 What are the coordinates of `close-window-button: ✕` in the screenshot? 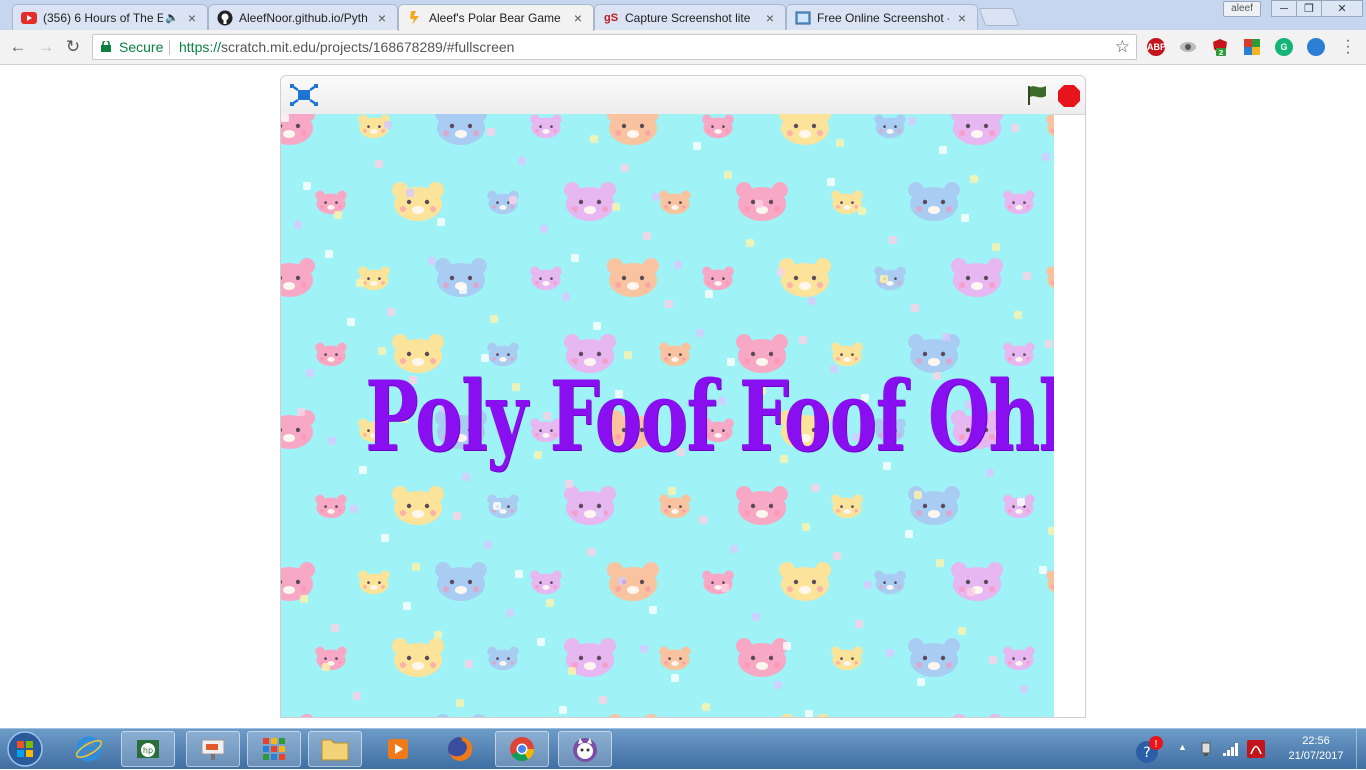 It's located at (1342, 8).